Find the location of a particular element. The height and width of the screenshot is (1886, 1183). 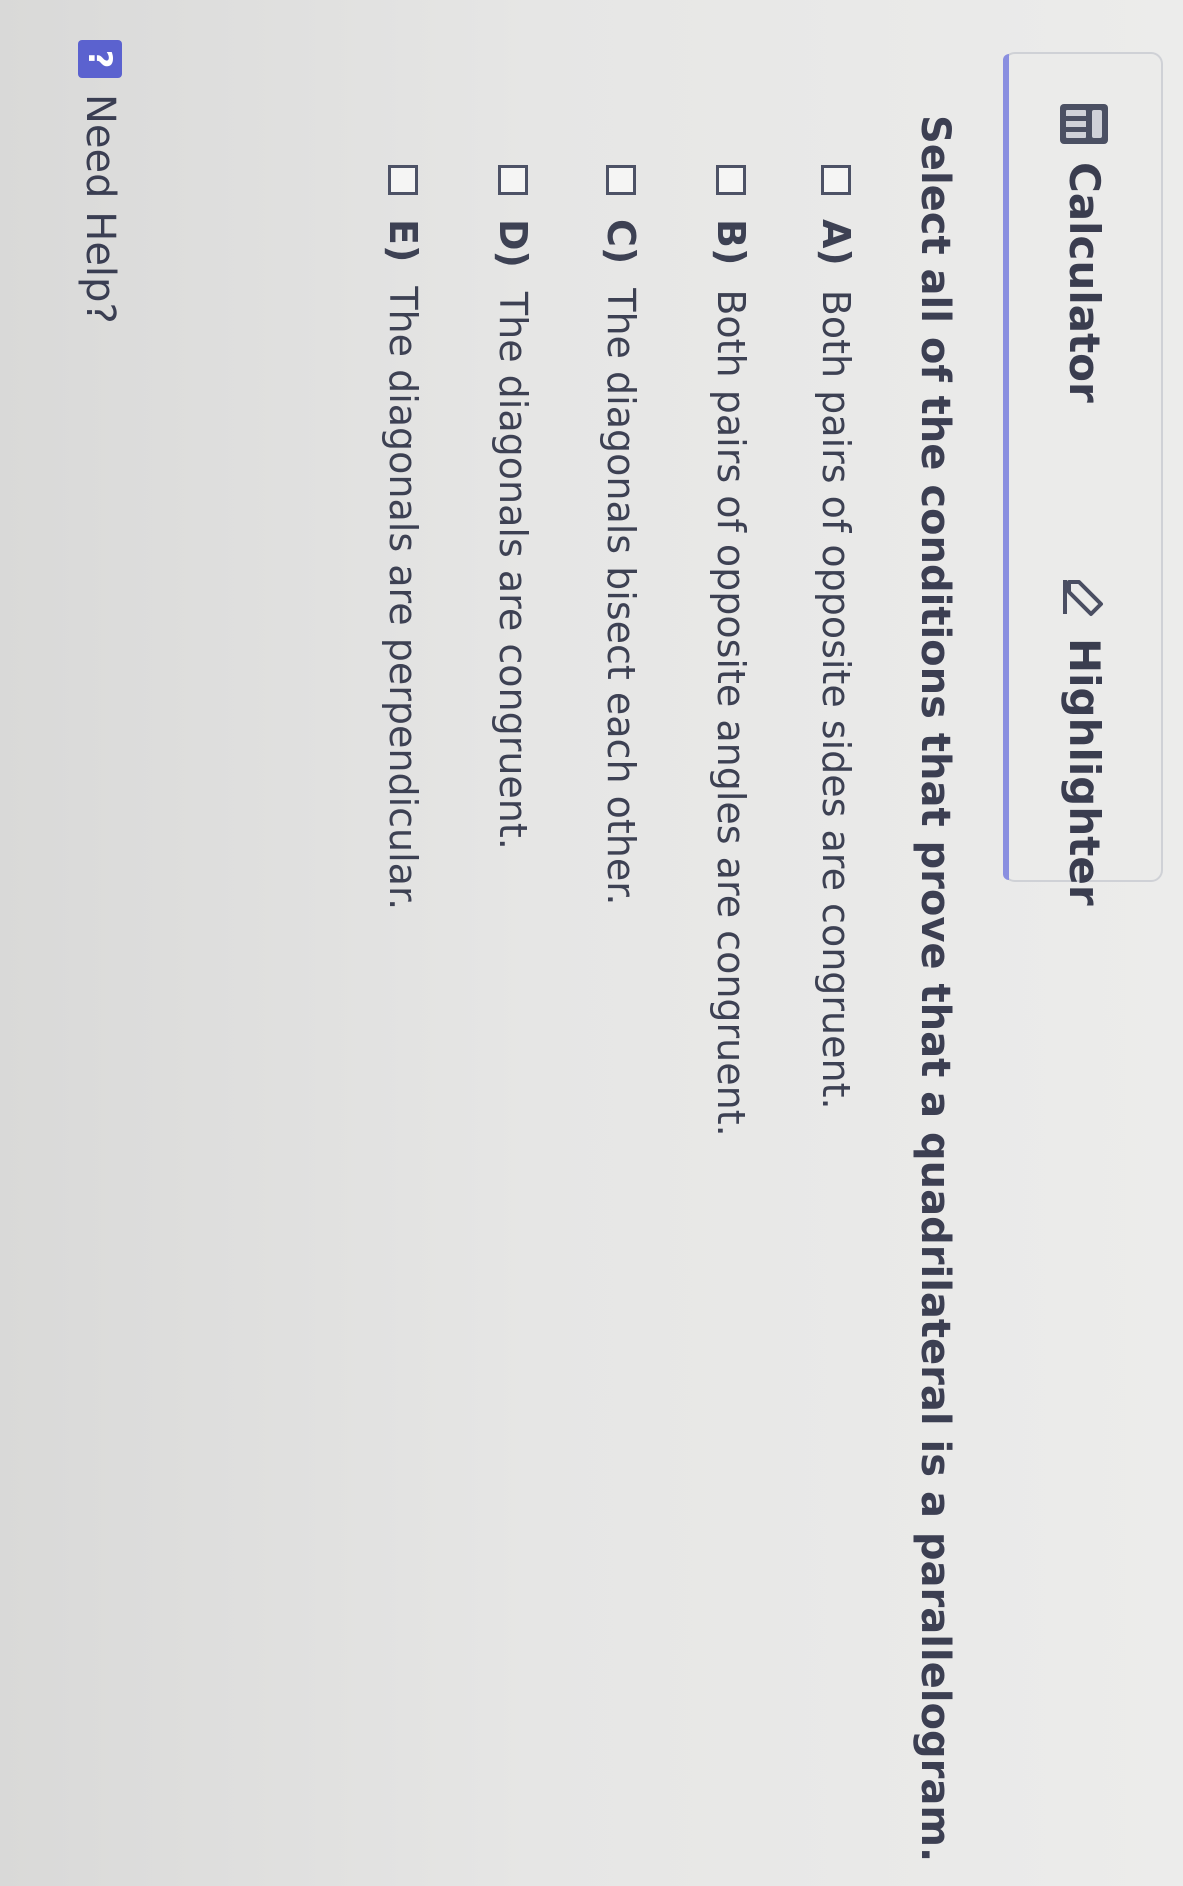

option-d-text: The diagonals are congruent. is located at coordinates (513, 570).